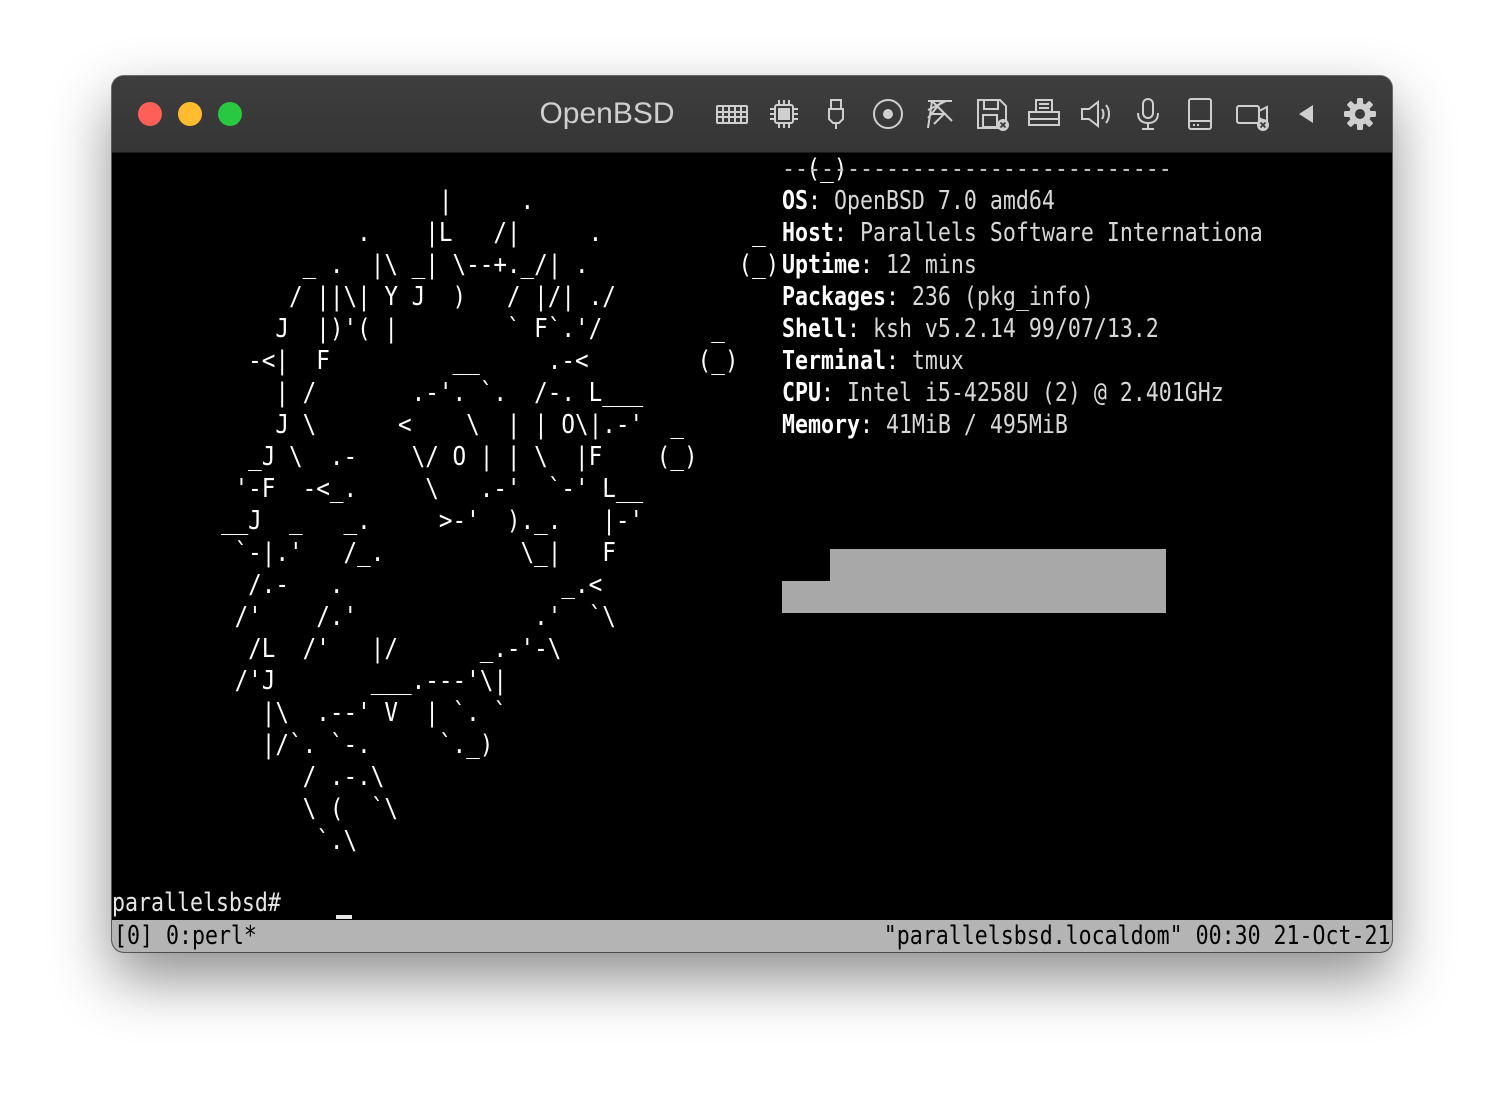 This screenshot has width=1504, height=1100. Describe the element at coordinates (1136, 936) in the screenshot. I see `tmux-status-right: "parallelsbsd.localdom" 00:30 21-Oct-21` at that location.